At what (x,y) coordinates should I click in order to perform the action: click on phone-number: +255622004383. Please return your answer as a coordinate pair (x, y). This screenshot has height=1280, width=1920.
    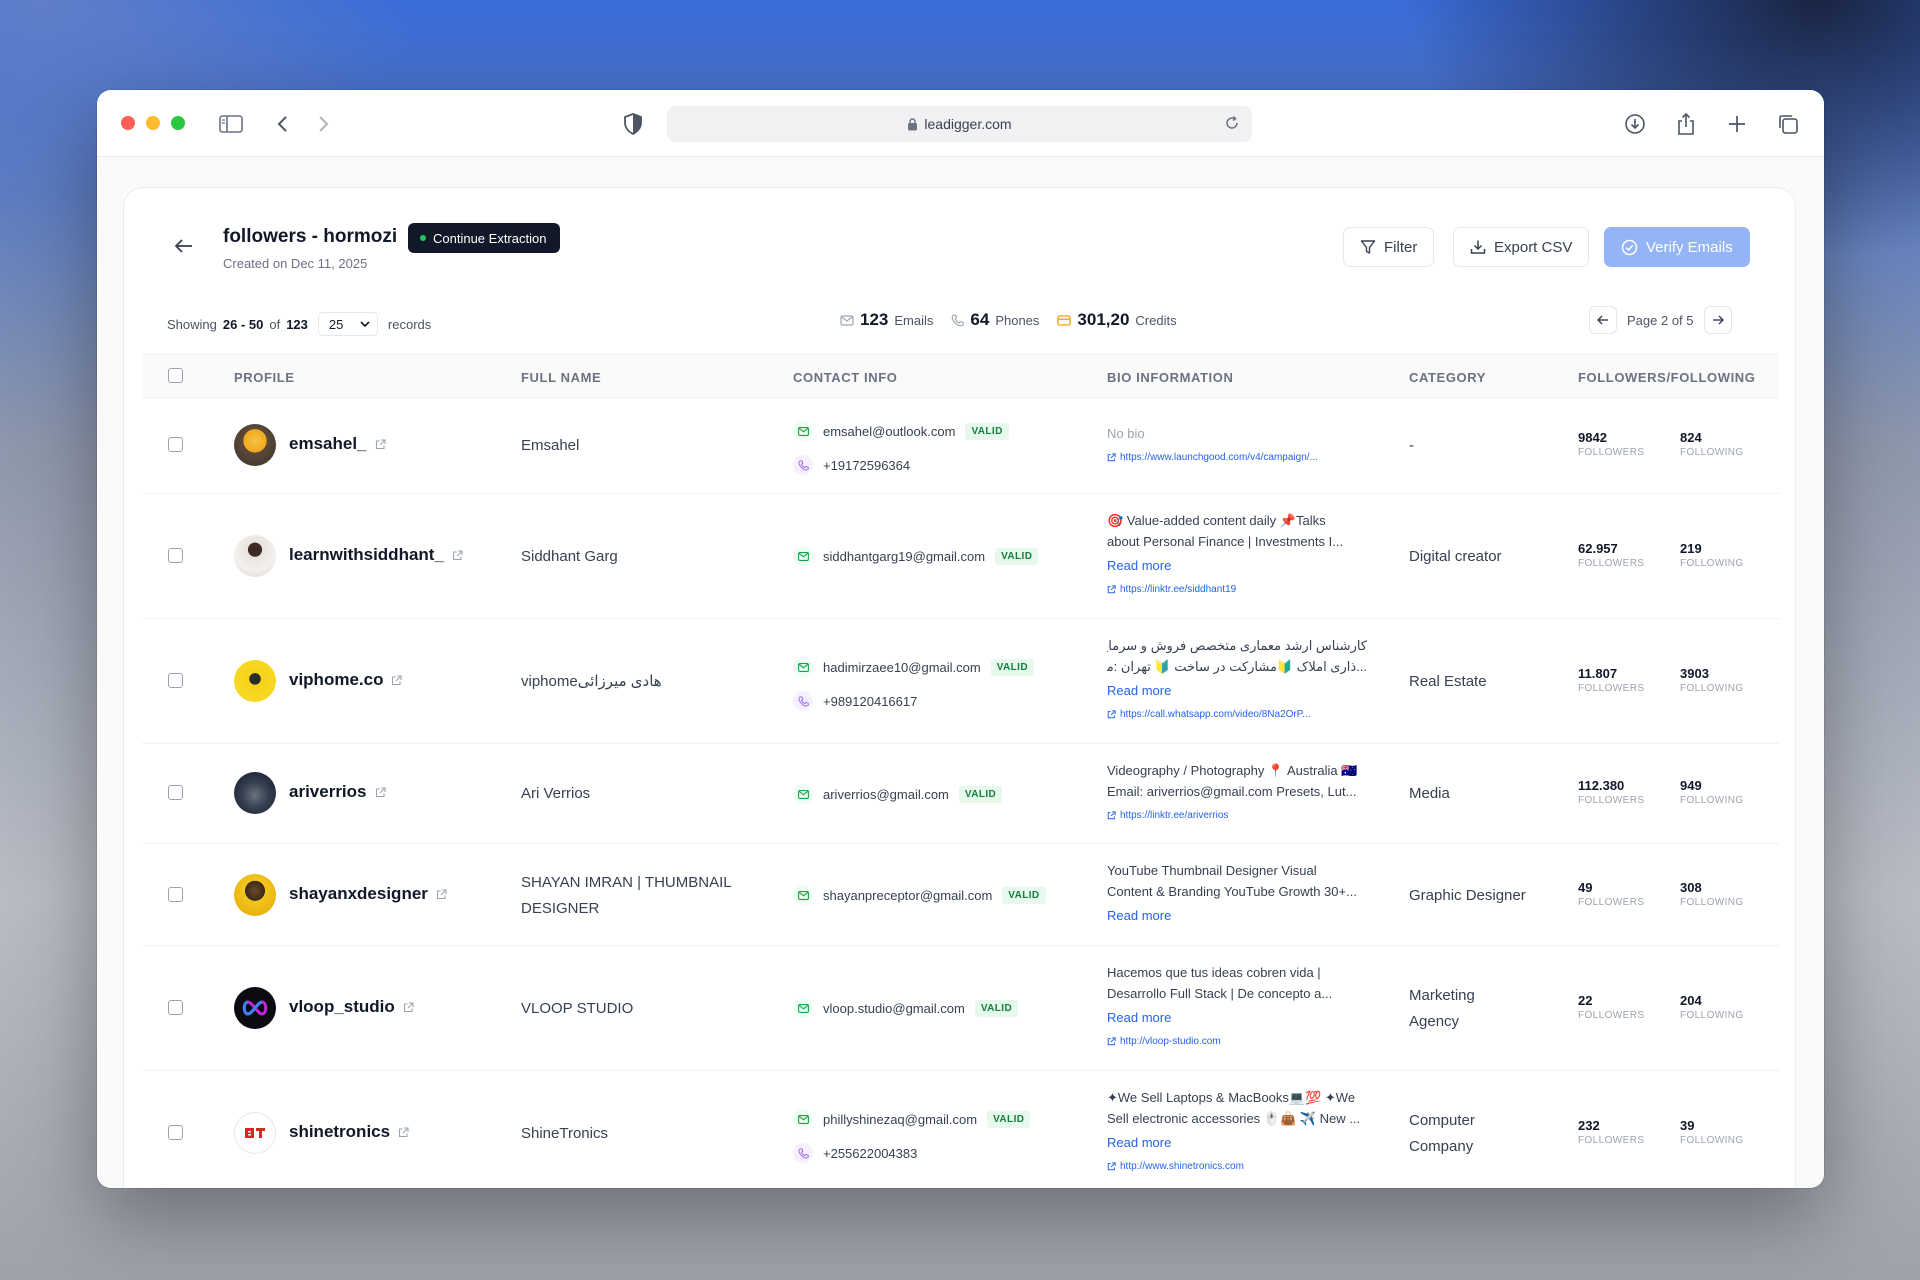
    Looking at the image, I should click on (870, 1153).